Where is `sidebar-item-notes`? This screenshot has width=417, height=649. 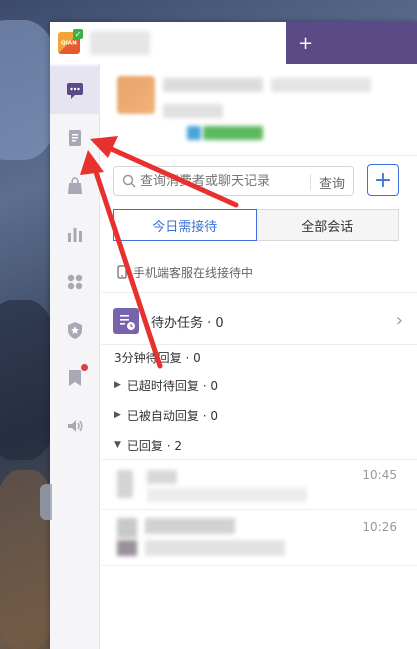 sidebar-item-notes is located at coordinates (75, 378).